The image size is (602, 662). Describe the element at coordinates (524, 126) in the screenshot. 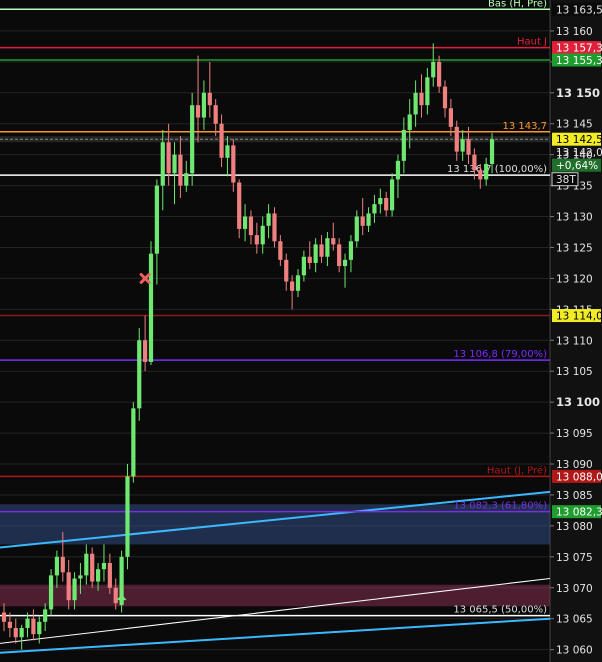

I see `level-label: 13 143,7` at that location.